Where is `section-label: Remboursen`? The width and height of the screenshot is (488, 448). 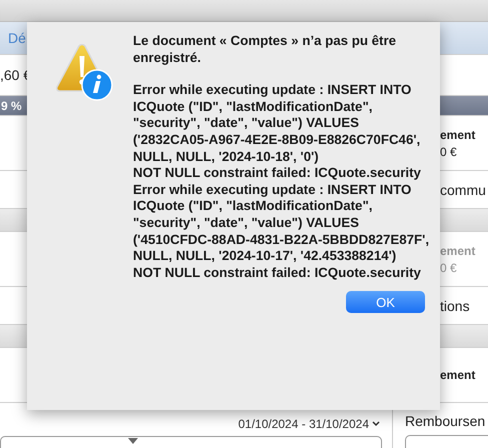 section-label: Remboursen is located at coordinates (445, 421).